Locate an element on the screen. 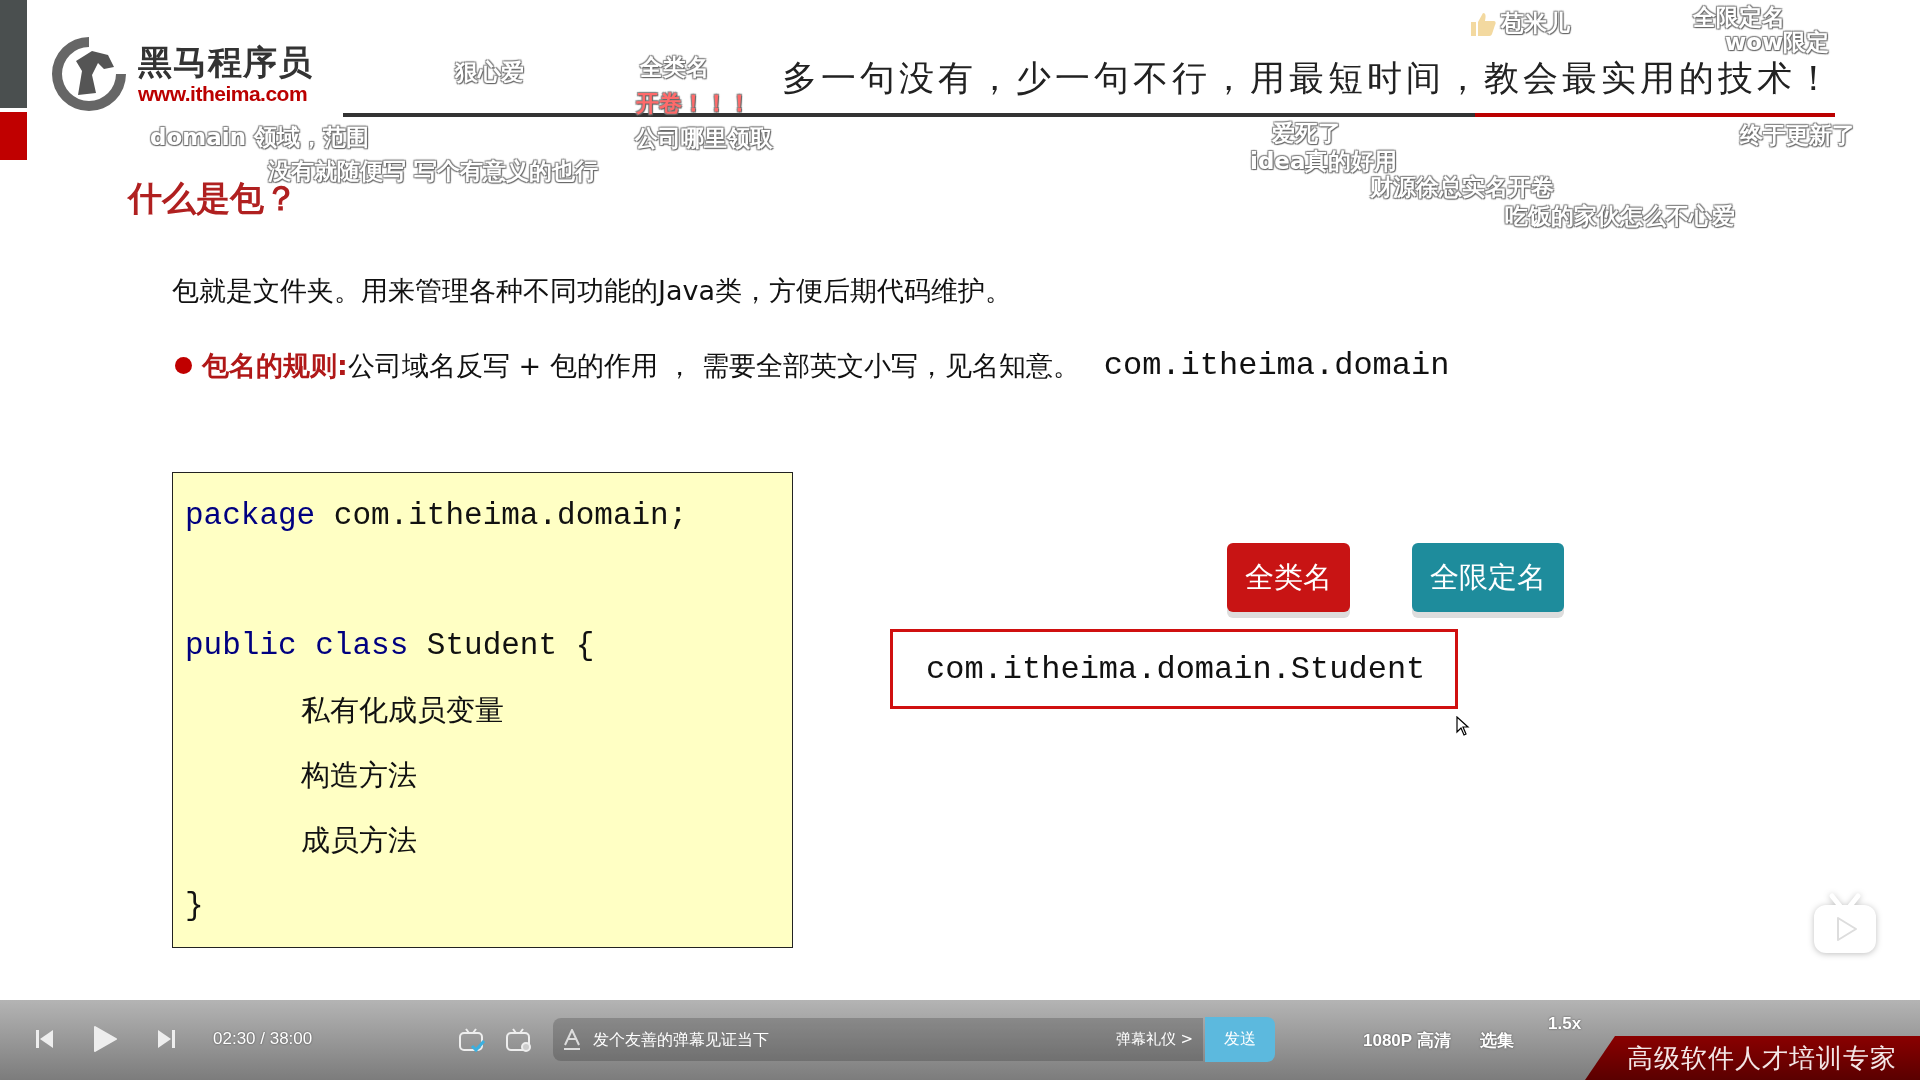 The height and width of the screenshot is (1080, 1920). send-button: 发送 is located at coordinates (1240, 1039).